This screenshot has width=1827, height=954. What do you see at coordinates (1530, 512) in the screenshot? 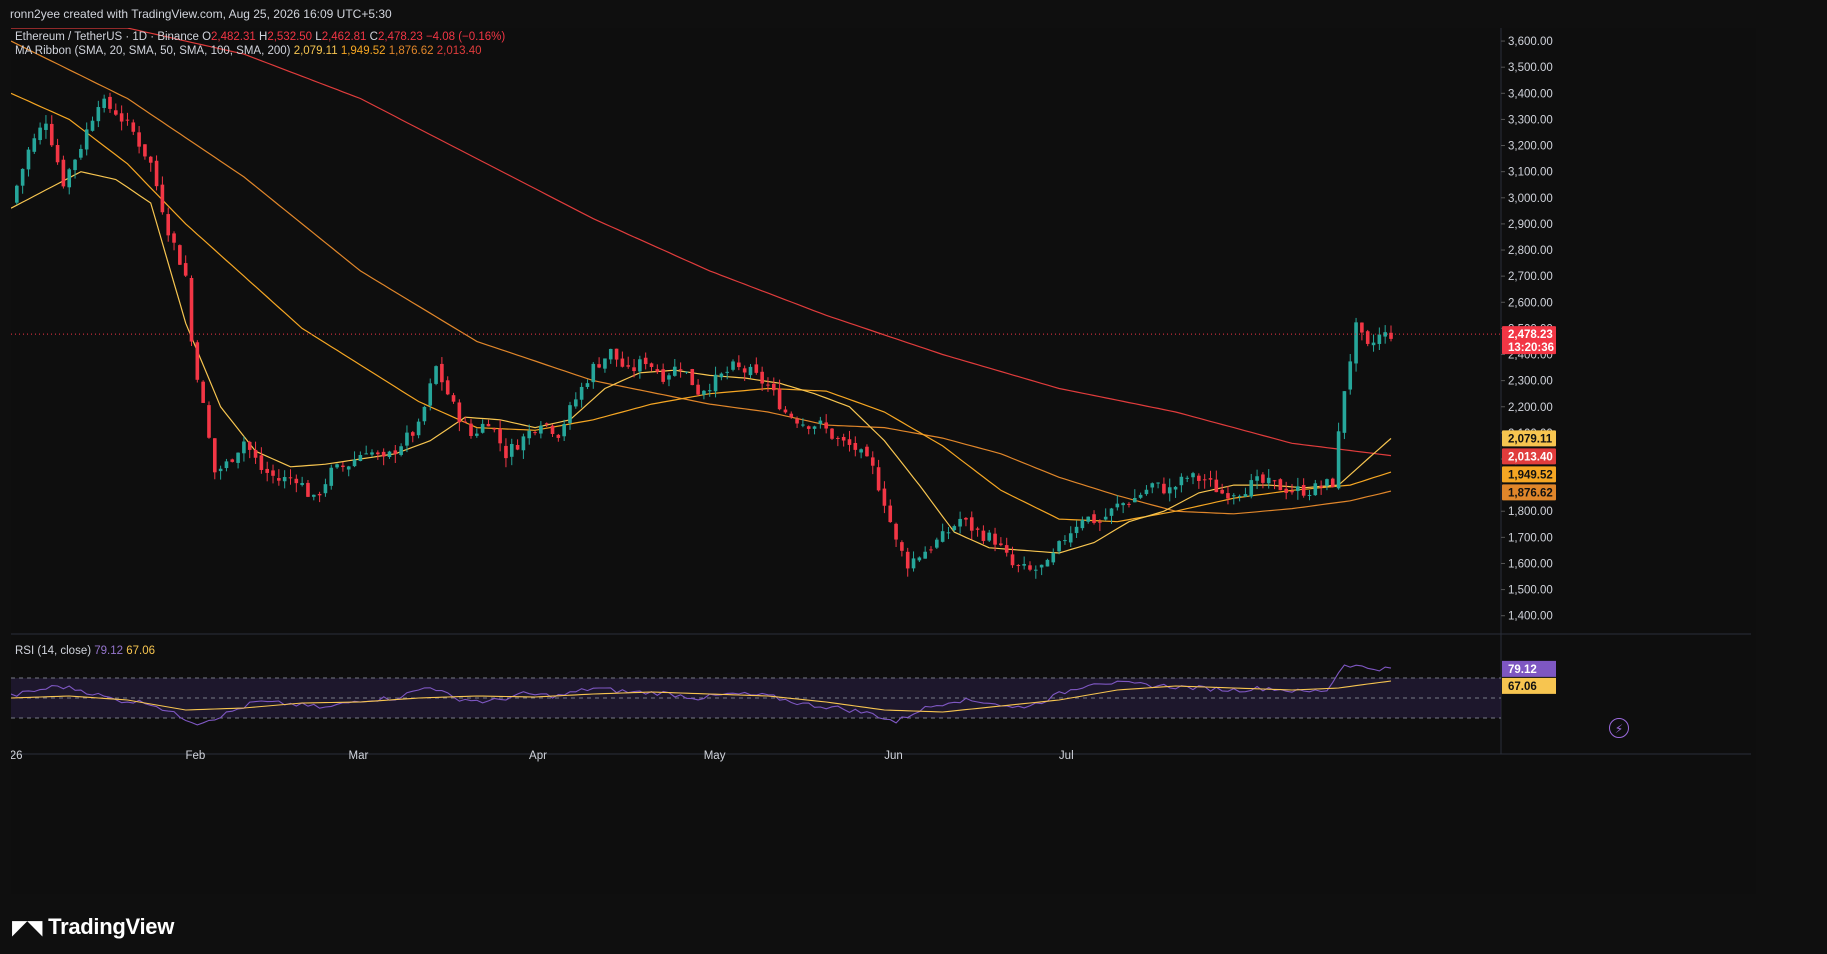
I see `price-tick-label: 1,800.00` at bounding box center [1530, 512].